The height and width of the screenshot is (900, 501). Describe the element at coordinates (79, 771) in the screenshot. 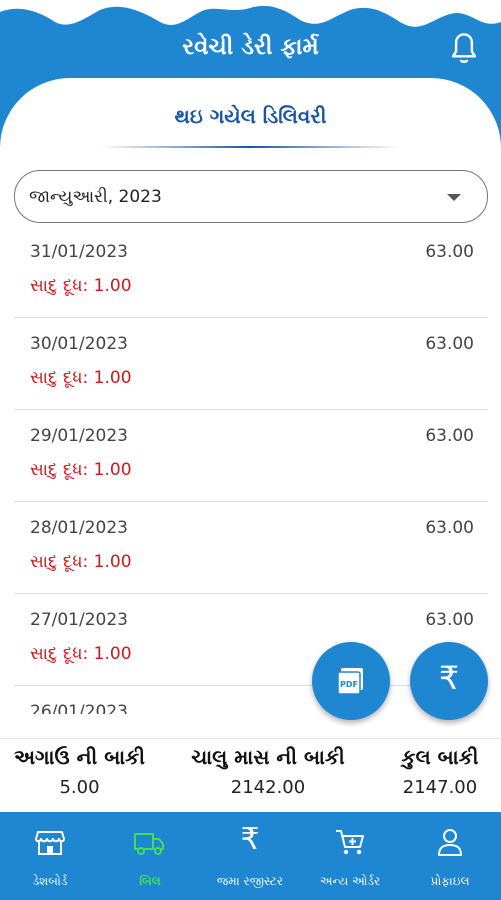

I see `advance-balance: અગાઉ ની બાકી 5.00` at that location.